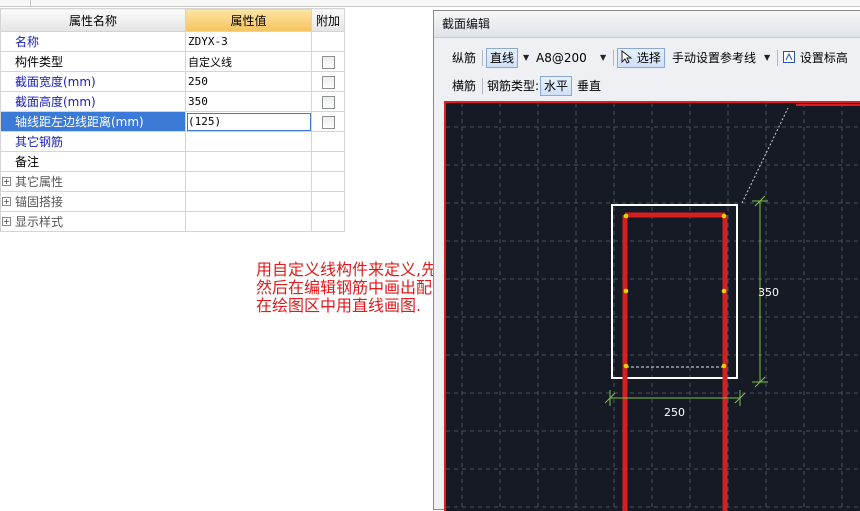 Image resolution: width=860 pixels, height=511 pixels. I want to click on property-row-selected: 轴线距左边线距离(mm) (125), so click(172, 121).